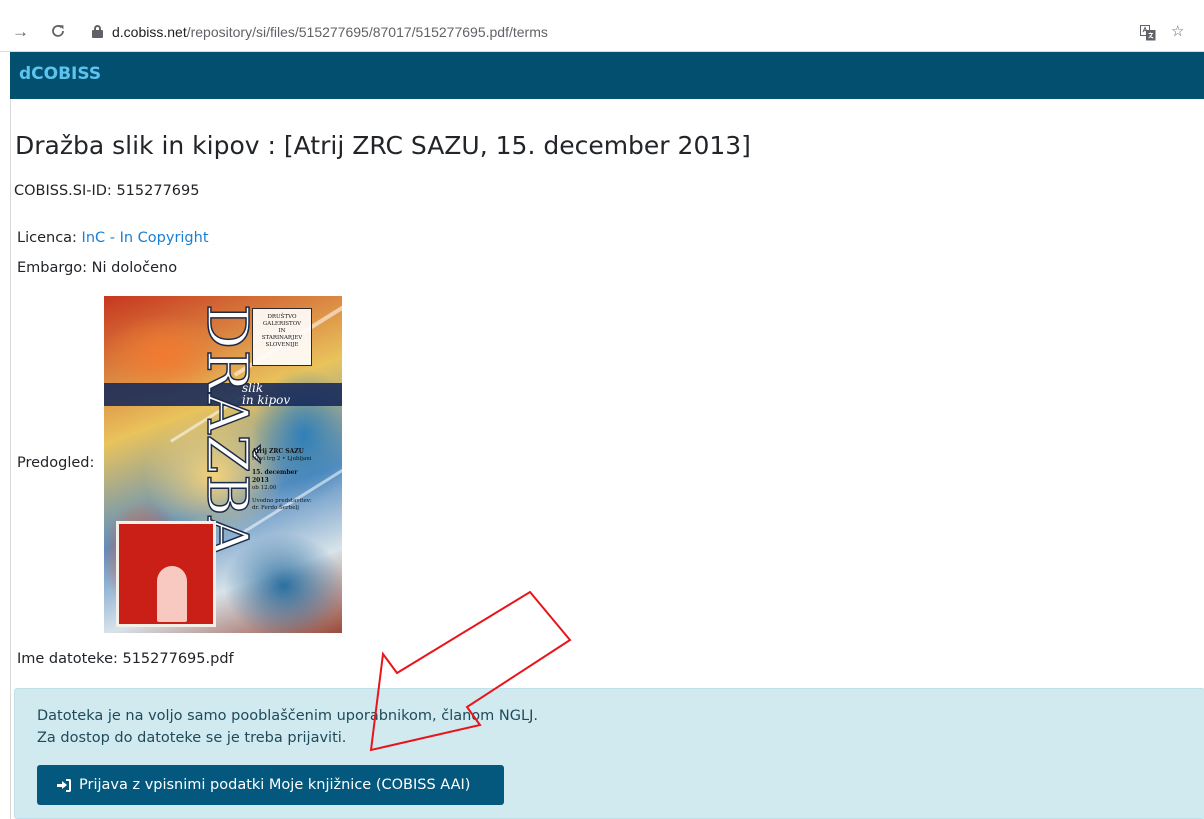 This screenshot has width=1204, height=819. I want to click on cobiss-id-value: 515277695, so click(158, 191).